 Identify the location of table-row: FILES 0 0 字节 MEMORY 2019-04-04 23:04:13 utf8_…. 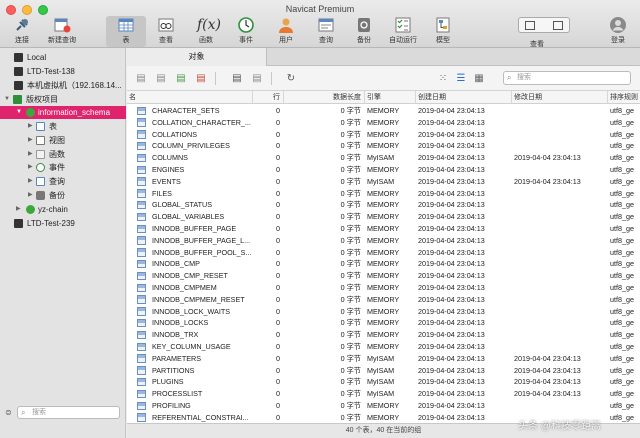
(383, 194).